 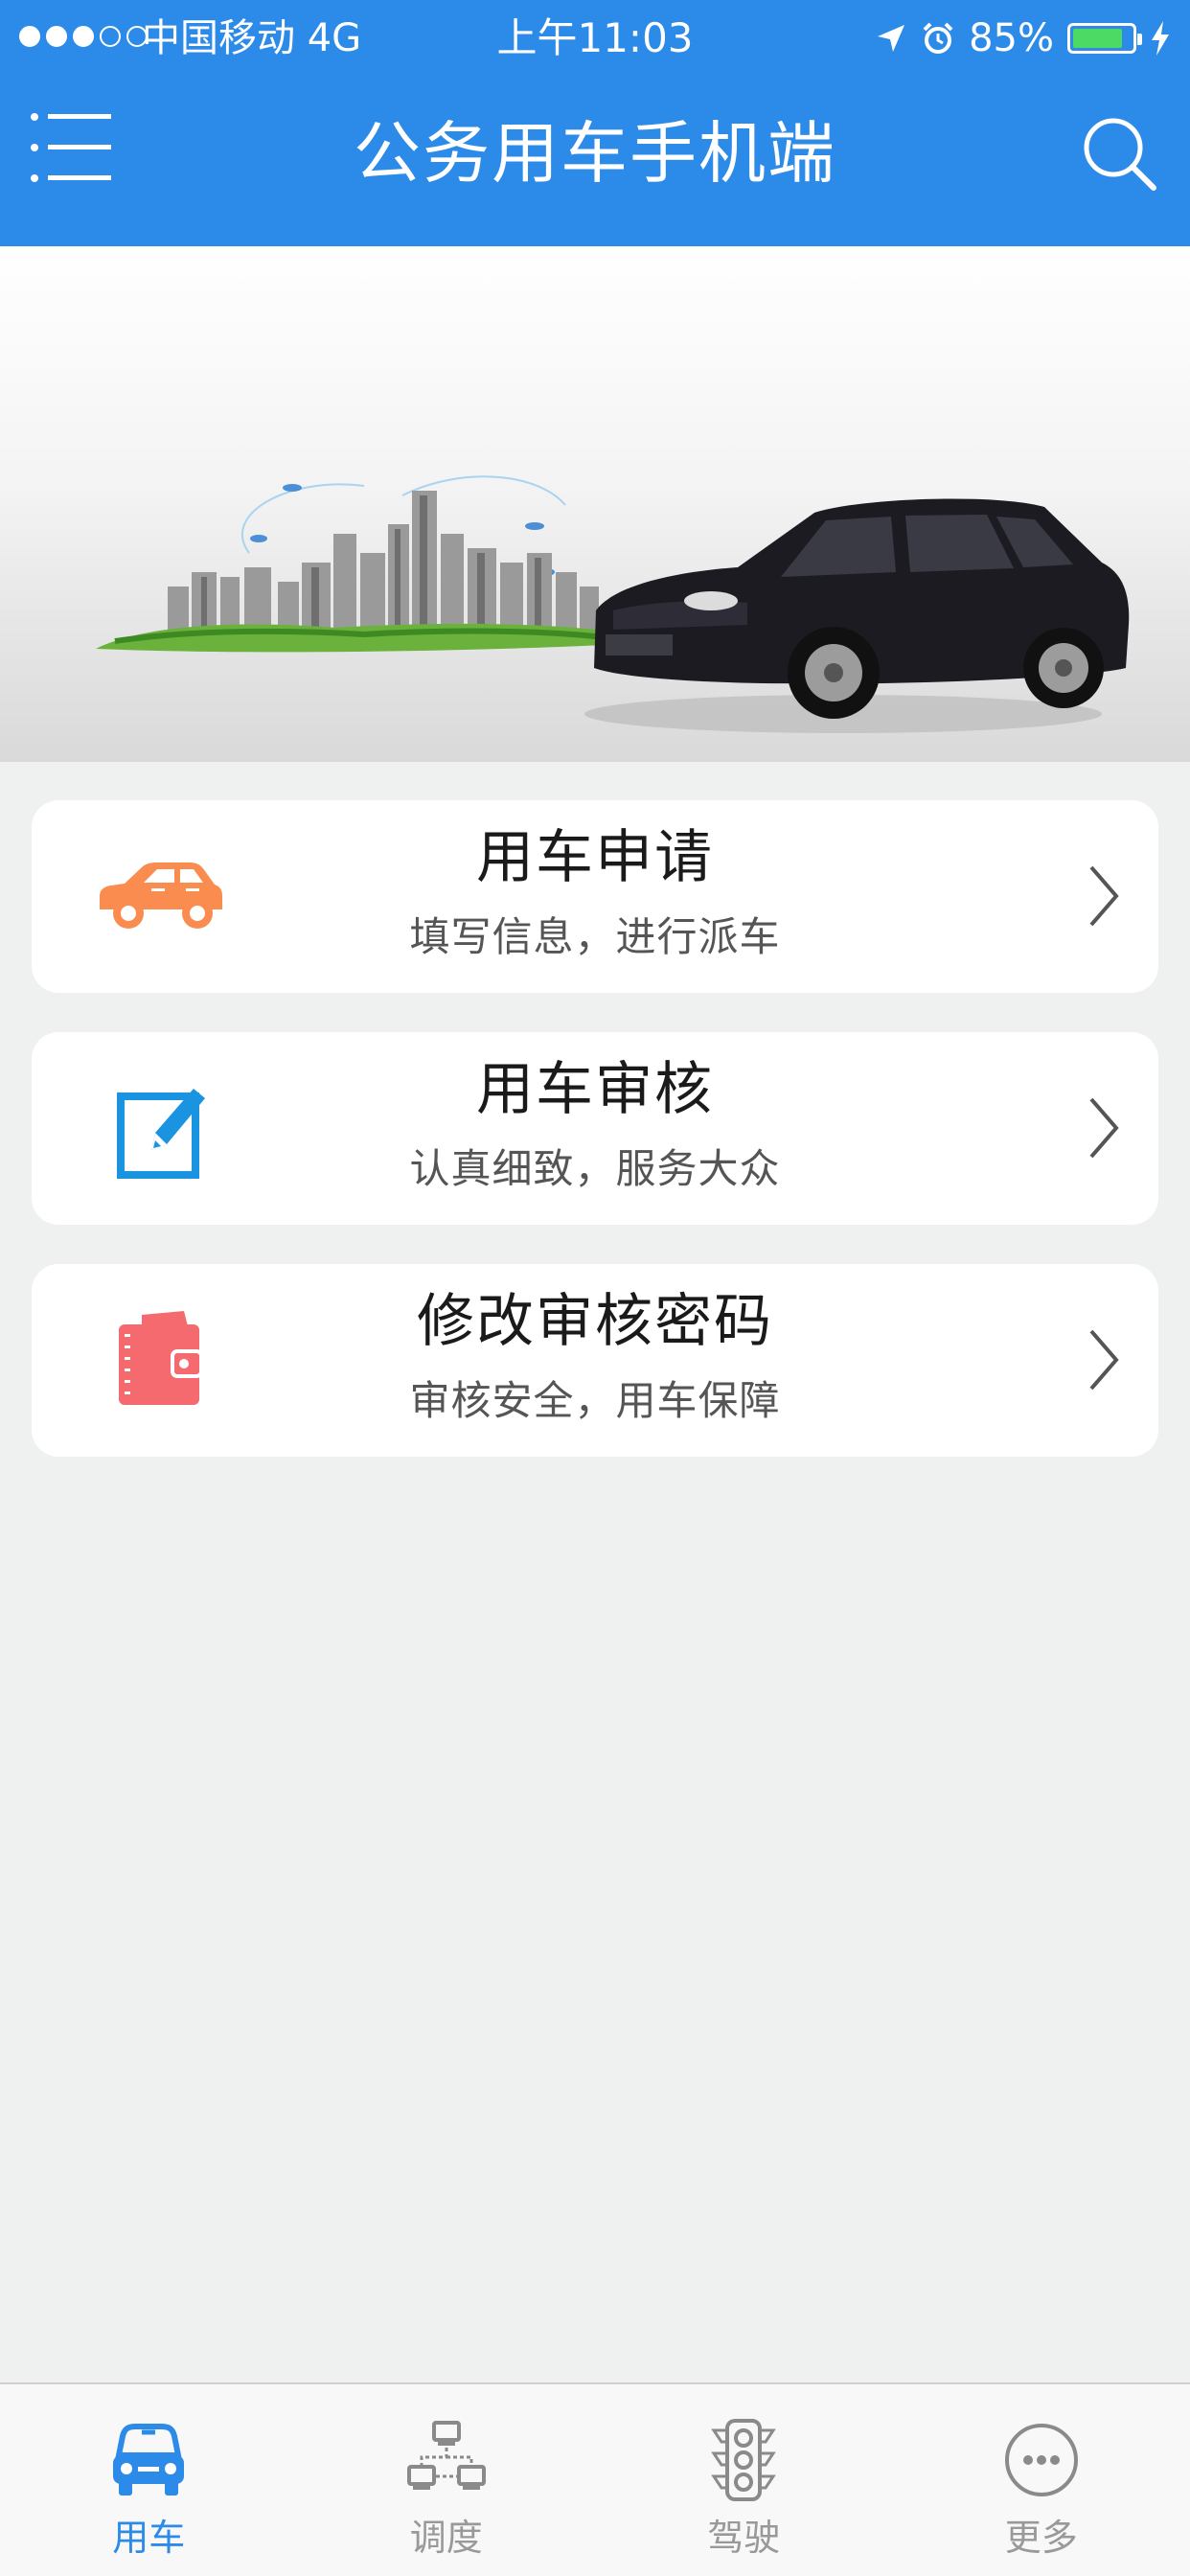 What do you see at coordinates (938, 38) in the screenshot?
I see `alarm-icon` at bounding box center [938, 38].